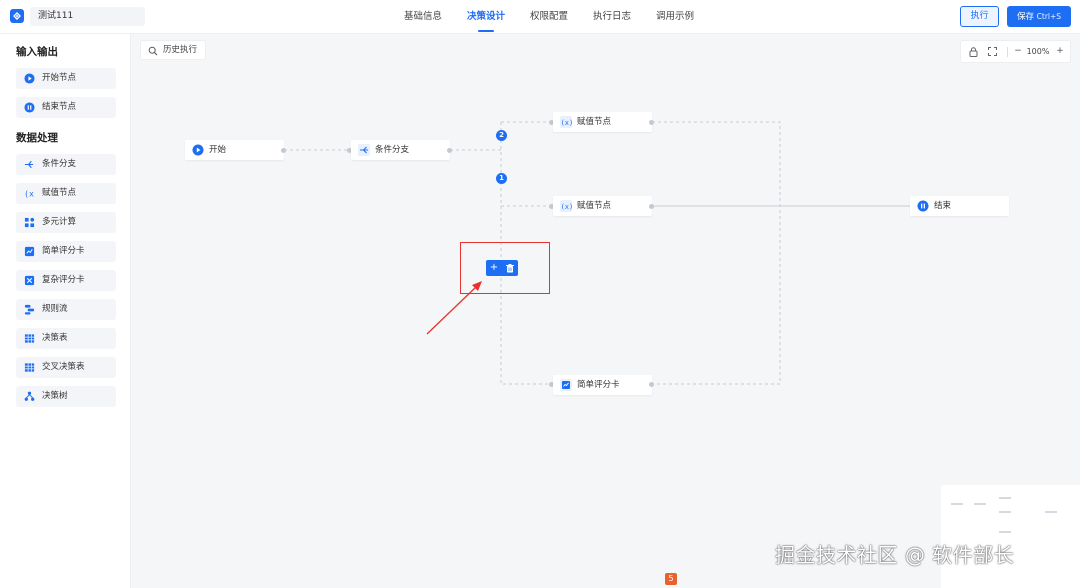 The width and height of the screenshot is (1080, 588). I want to click on palette-item-label: 交叉决策表, so click(63, 367).